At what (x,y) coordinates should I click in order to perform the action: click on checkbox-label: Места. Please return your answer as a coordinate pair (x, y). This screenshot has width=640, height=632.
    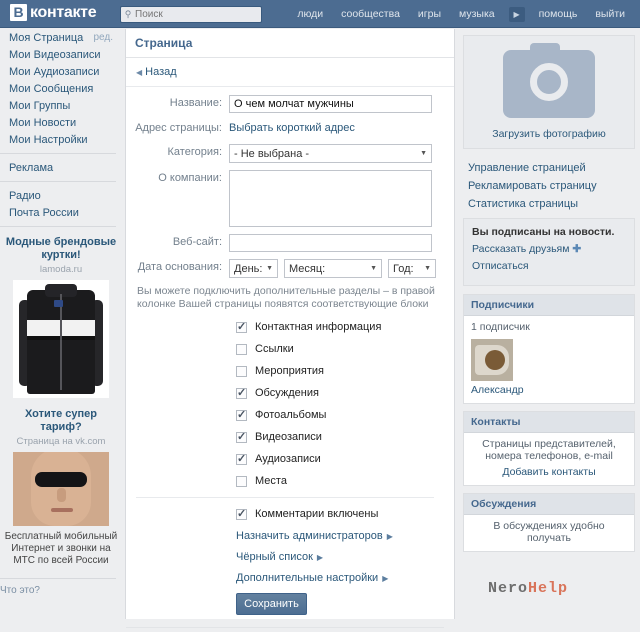
    Looking at the image, I should click on (271, 481).